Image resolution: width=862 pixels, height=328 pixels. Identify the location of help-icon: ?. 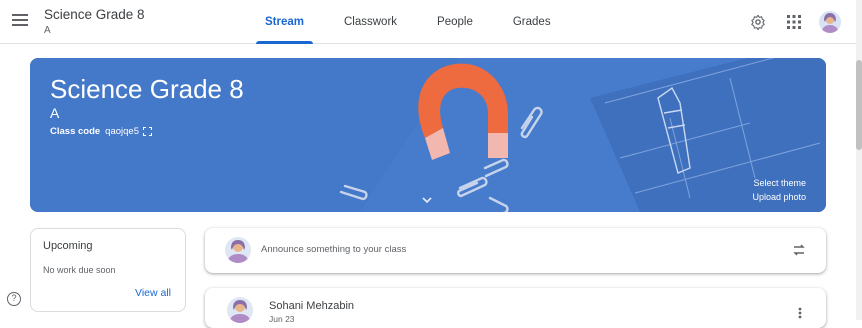
(14, 299).